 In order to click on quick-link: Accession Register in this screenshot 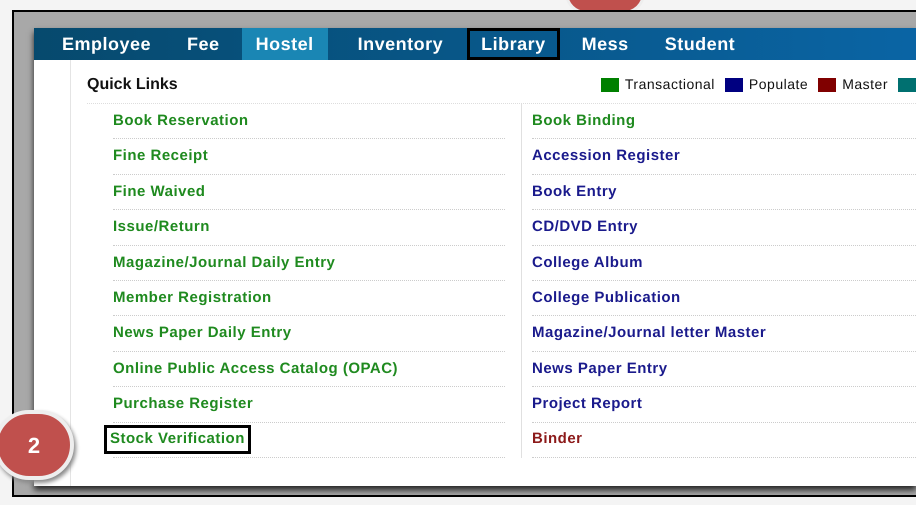, I will do `click(606, 156)`.